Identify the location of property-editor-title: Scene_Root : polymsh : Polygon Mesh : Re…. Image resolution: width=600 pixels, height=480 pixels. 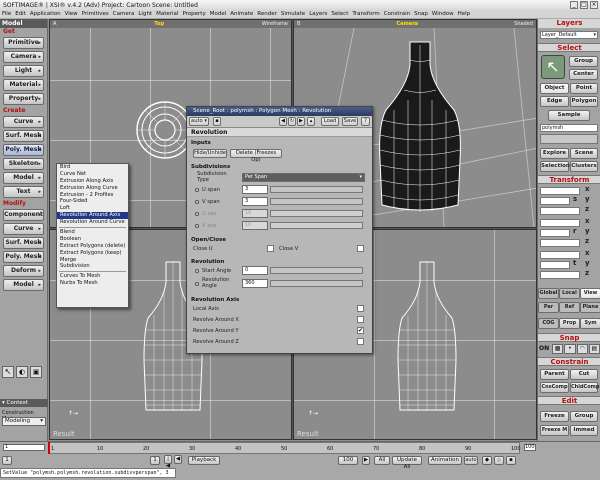
(279, 111).